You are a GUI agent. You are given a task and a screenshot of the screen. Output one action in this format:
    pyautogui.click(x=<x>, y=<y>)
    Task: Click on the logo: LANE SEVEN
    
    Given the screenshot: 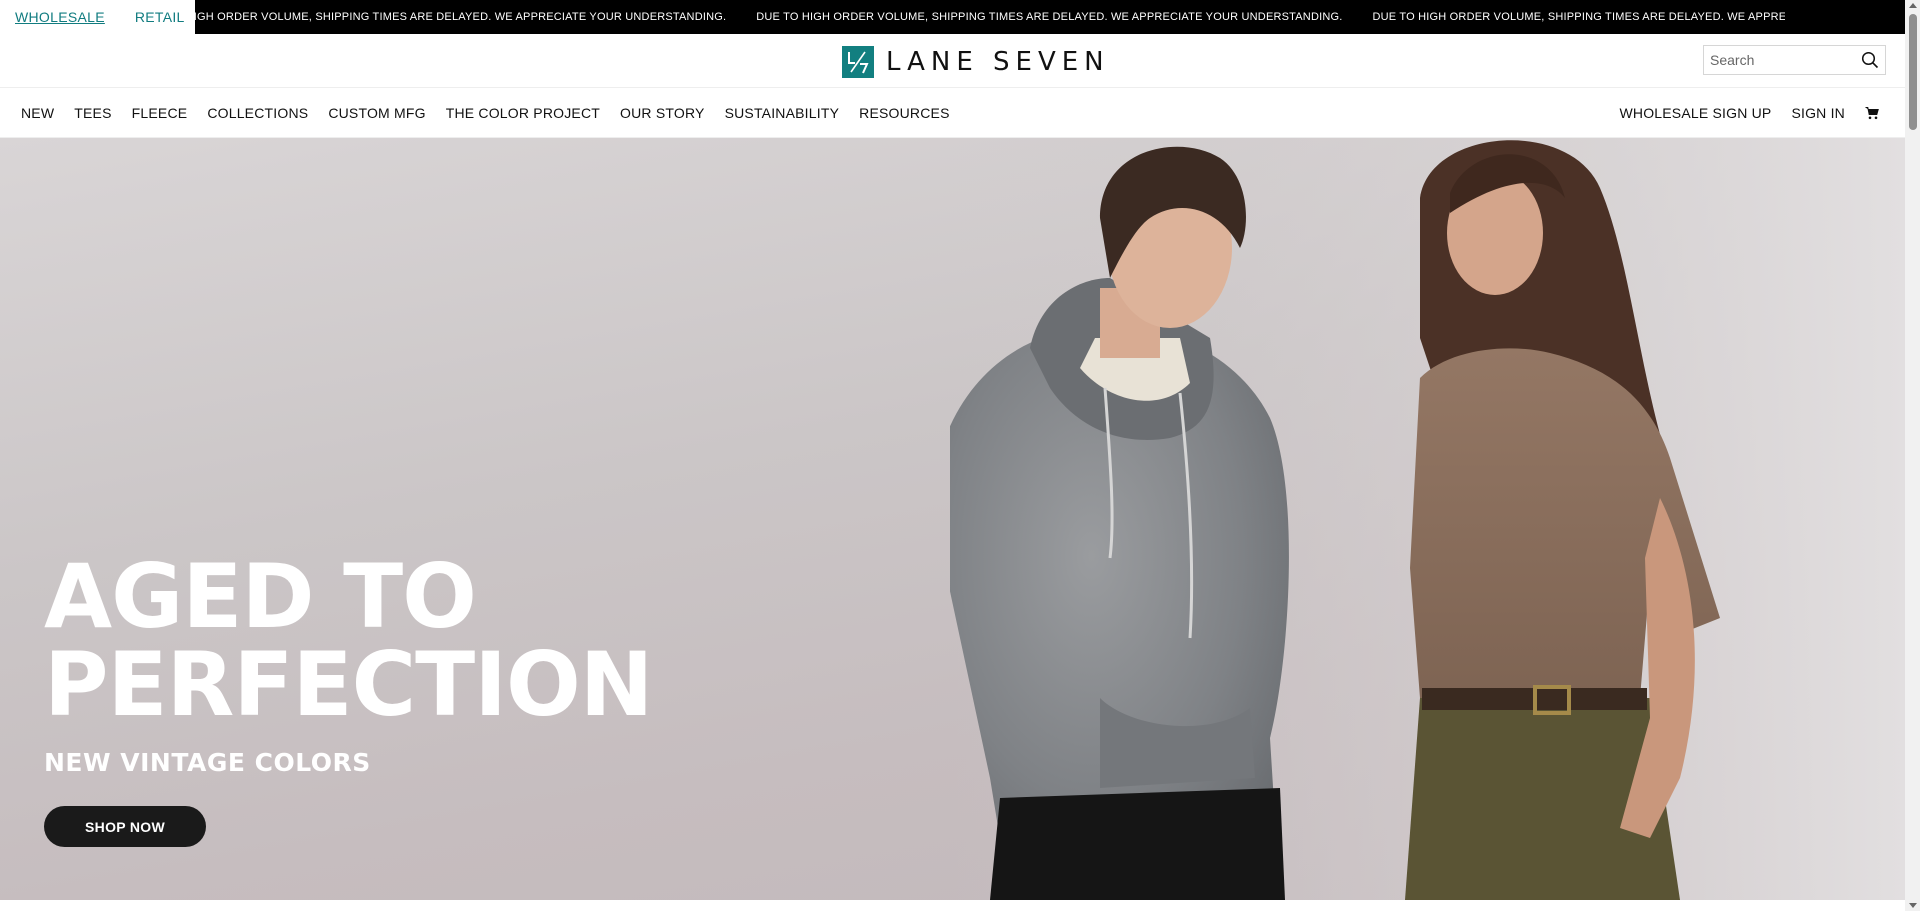 What is the action you would take?
    pyautogui.click(x=976, y=62)
    